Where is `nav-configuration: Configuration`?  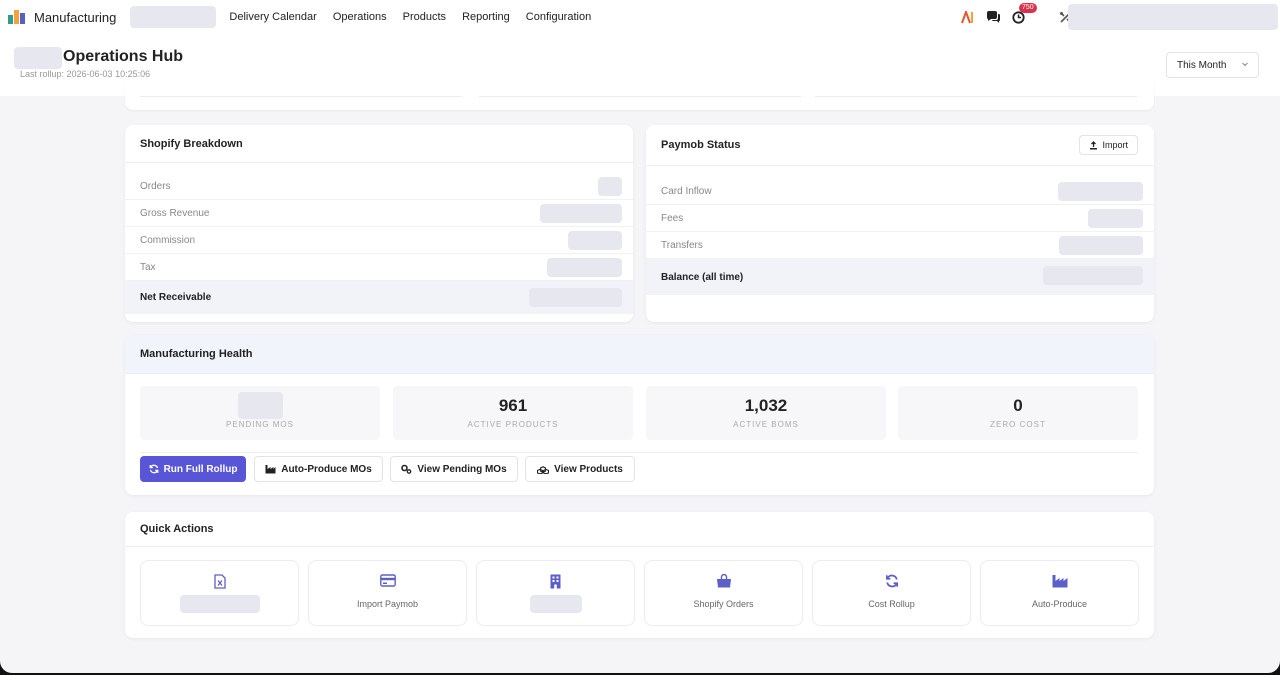
nav-configuration: Configuration is located at coordinates (558, 17).